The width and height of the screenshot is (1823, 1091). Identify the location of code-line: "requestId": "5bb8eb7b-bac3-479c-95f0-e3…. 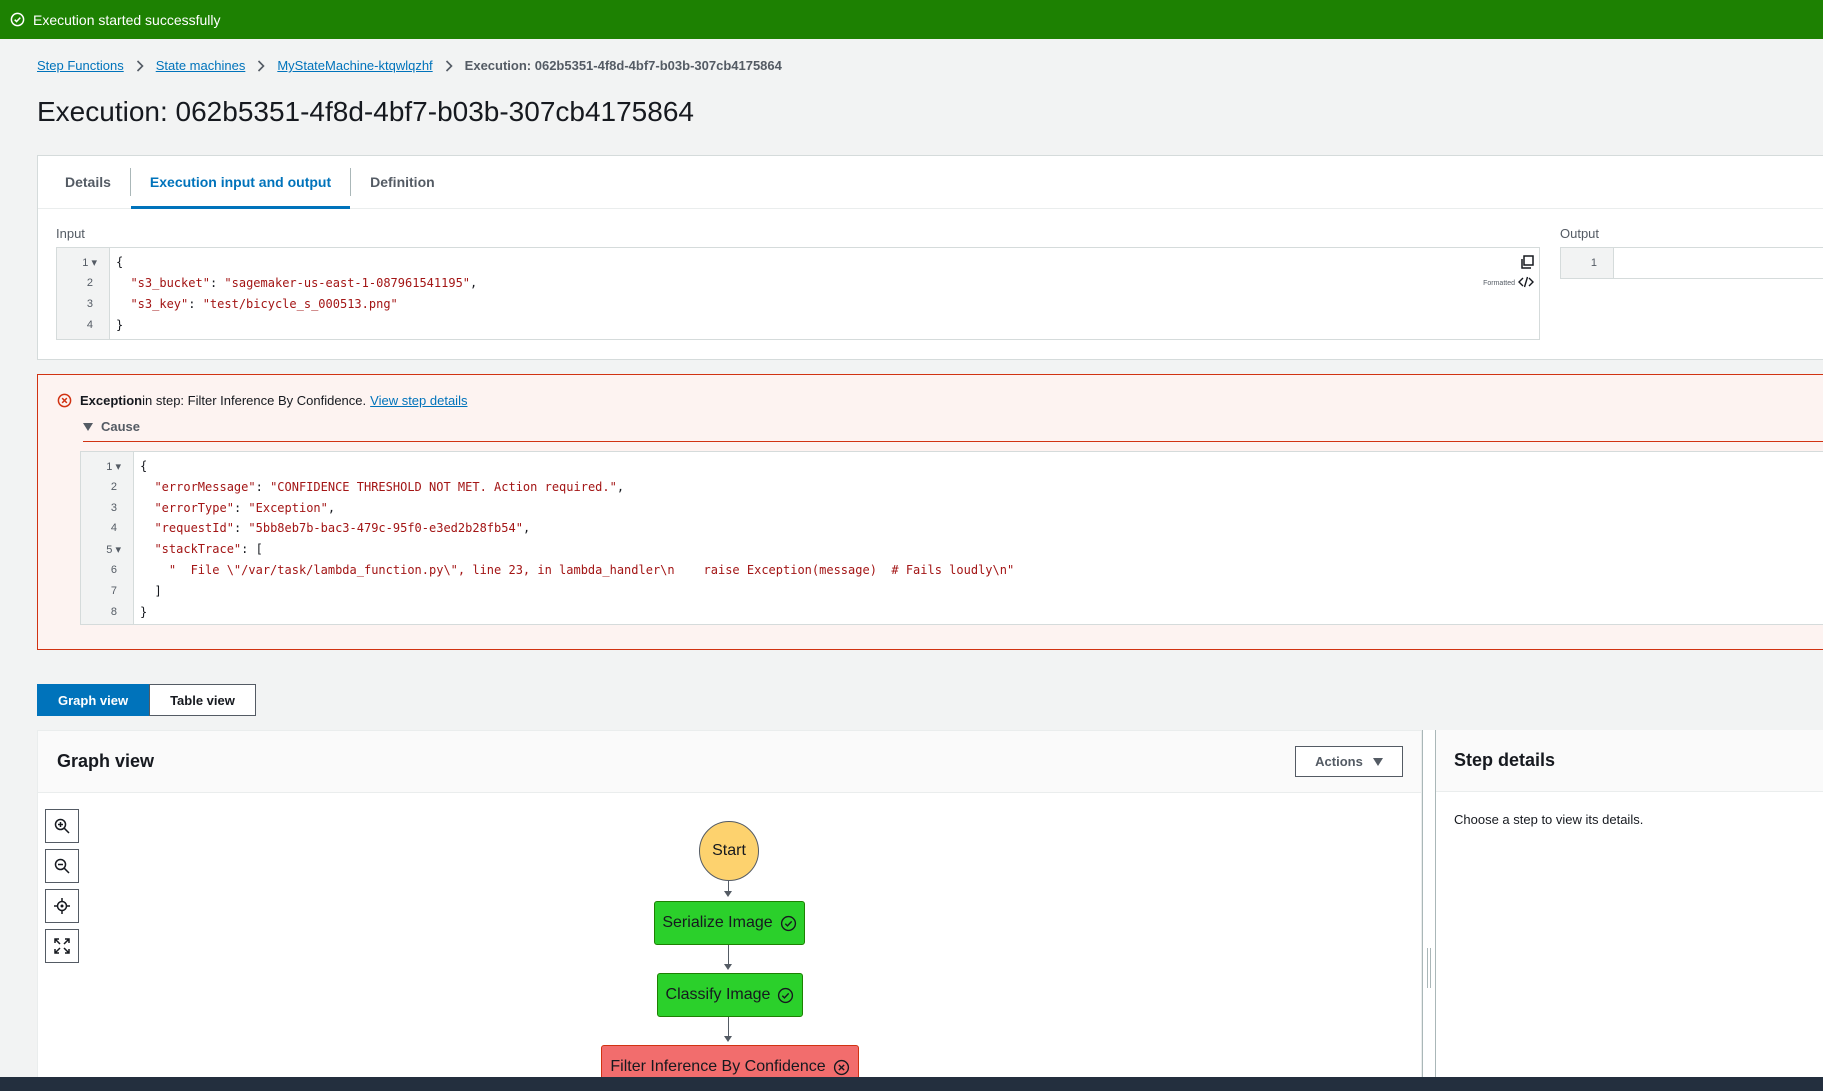
(342, 528).